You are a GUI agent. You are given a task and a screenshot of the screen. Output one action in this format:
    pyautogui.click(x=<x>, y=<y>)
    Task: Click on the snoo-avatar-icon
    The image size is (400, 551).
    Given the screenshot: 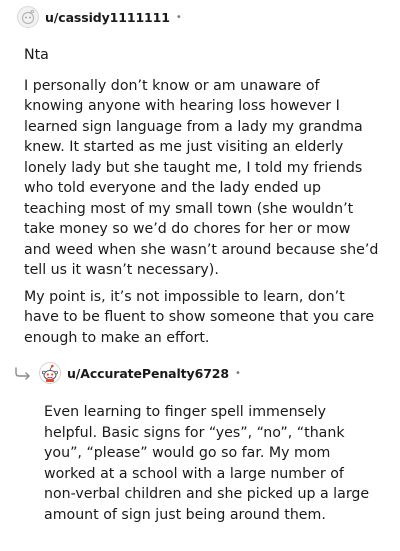 What is the action you would take?
    pyautogui.click(x=50, y=373)
    